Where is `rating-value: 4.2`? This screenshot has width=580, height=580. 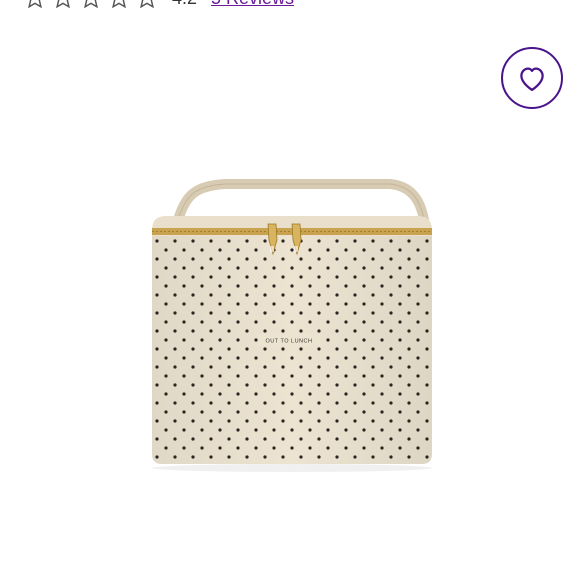
rating-value: 4.2 is located at coordinates (184, 4).